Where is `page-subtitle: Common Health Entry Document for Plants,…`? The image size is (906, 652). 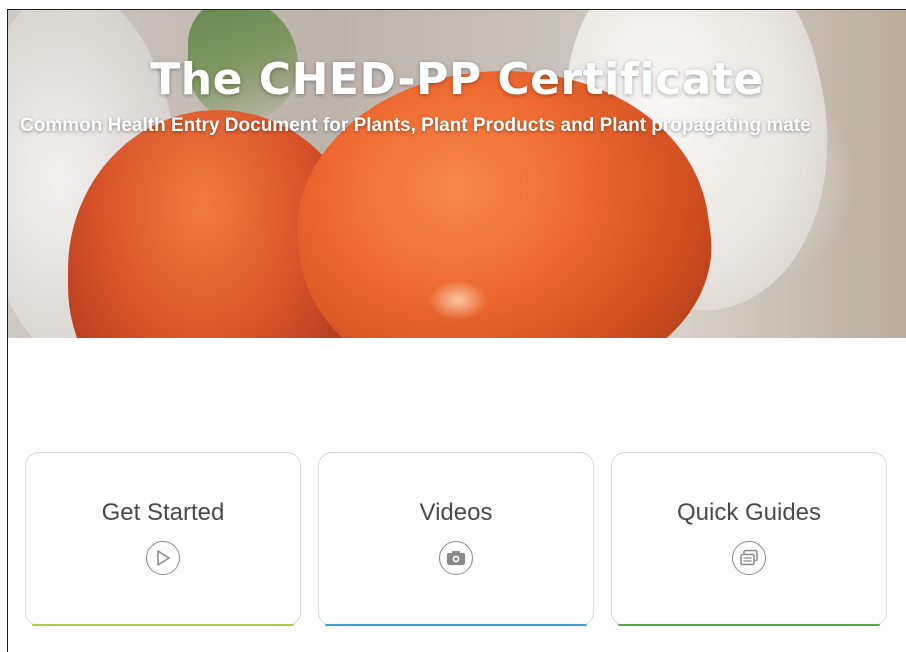
page-subtitle: Common Health Entry Document for Plants,… is located at coordinates (415, 125).